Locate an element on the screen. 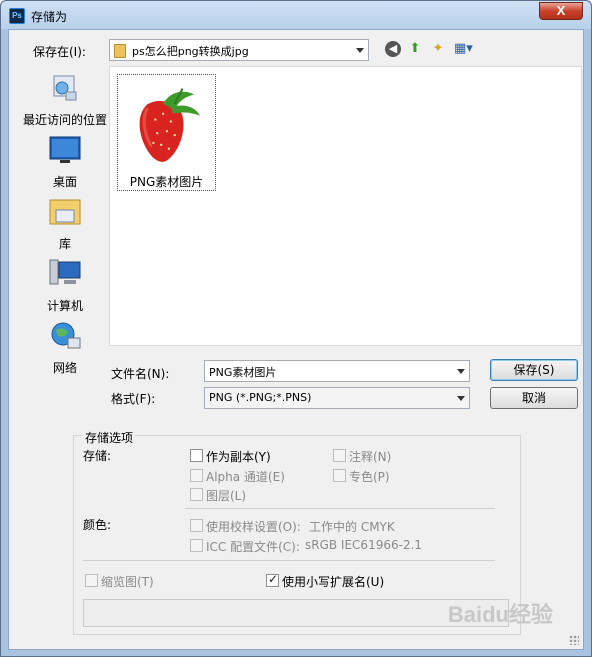  thumbnail-checkbox is located at coordinates (91, 580).